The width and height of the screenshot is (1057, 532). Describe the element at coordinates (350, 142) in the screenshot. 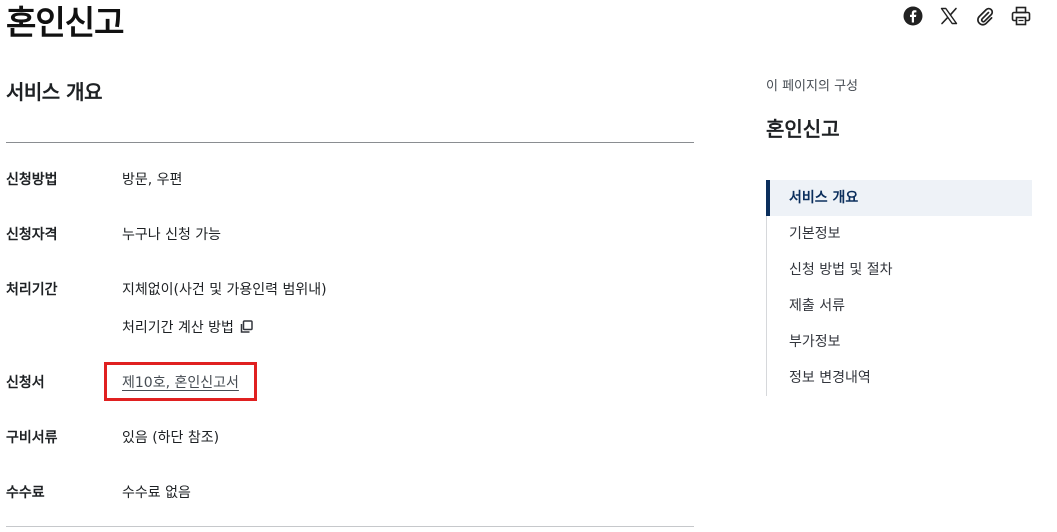

I see `section-divider` at that location.